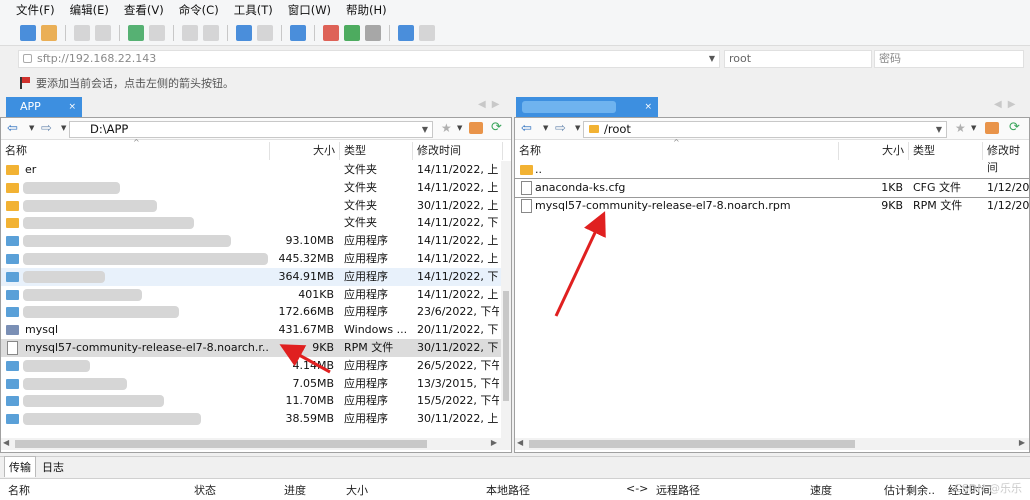 This screenshot has width=1030, height=500. What do you see at coordinates (89, 10) in the screenshot?
I see `menu-item: 编辑(E)` at bounding box center [89, 10].